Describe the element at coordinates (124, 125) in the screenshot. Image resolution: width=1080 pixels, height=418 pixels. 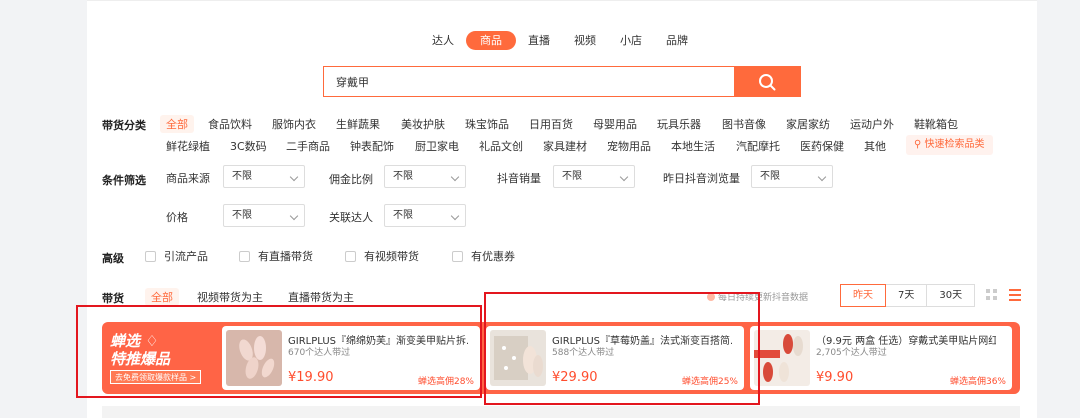
I see `category-label: 带货分类` at that location.